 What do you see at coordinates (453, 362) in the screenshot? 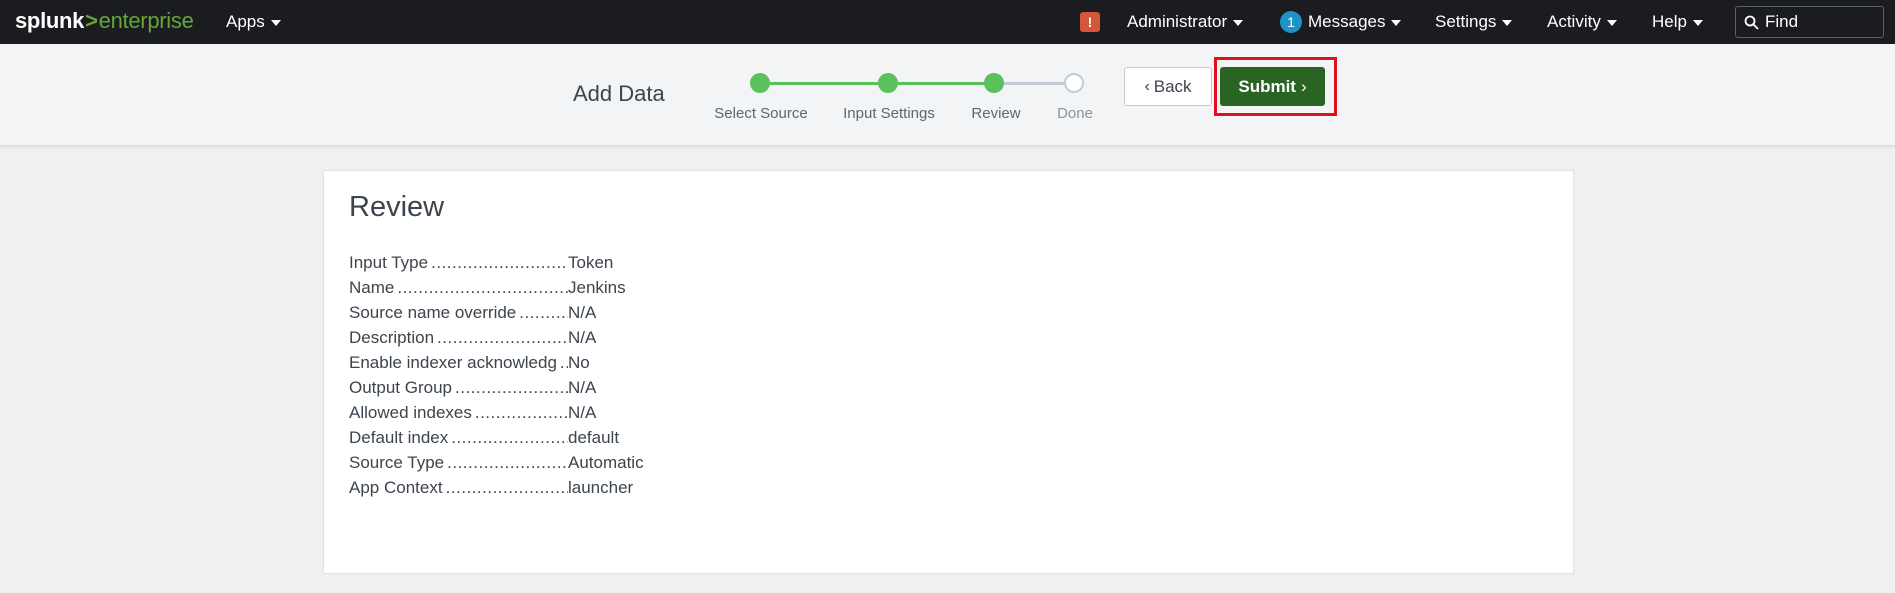
I see `review-key: Enable indexer acknowledg` at bounding box center [453, 362].